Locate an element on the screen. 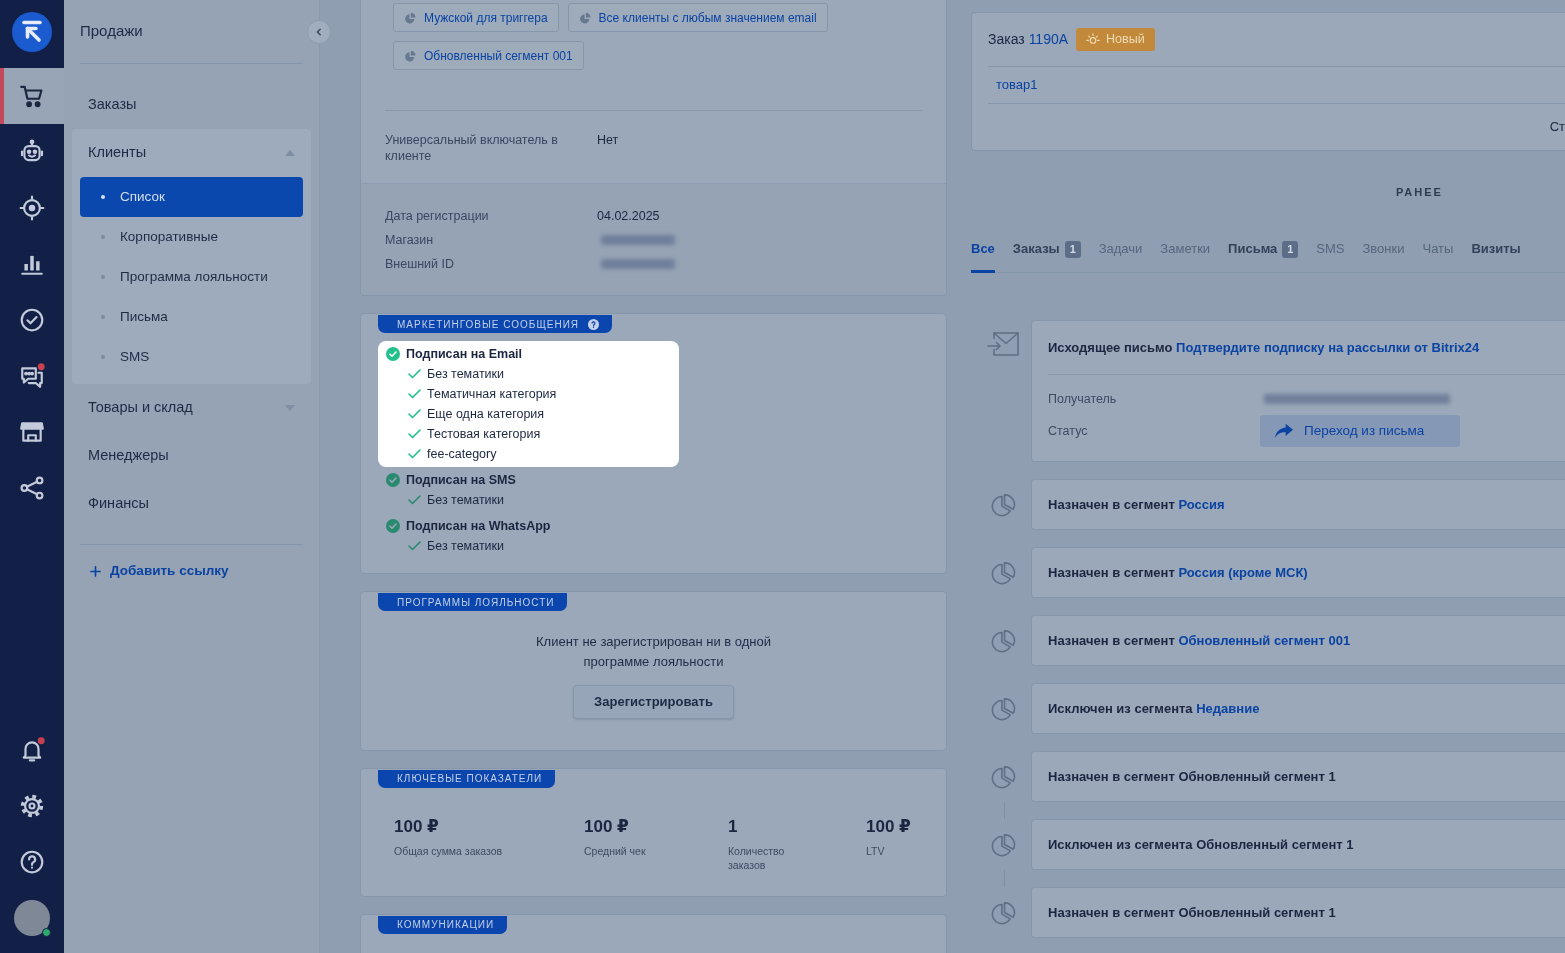 The width and height of the screenshot is (1565, 953). segment-chip: Мужской для триггера is located at coordinates (476, 17).